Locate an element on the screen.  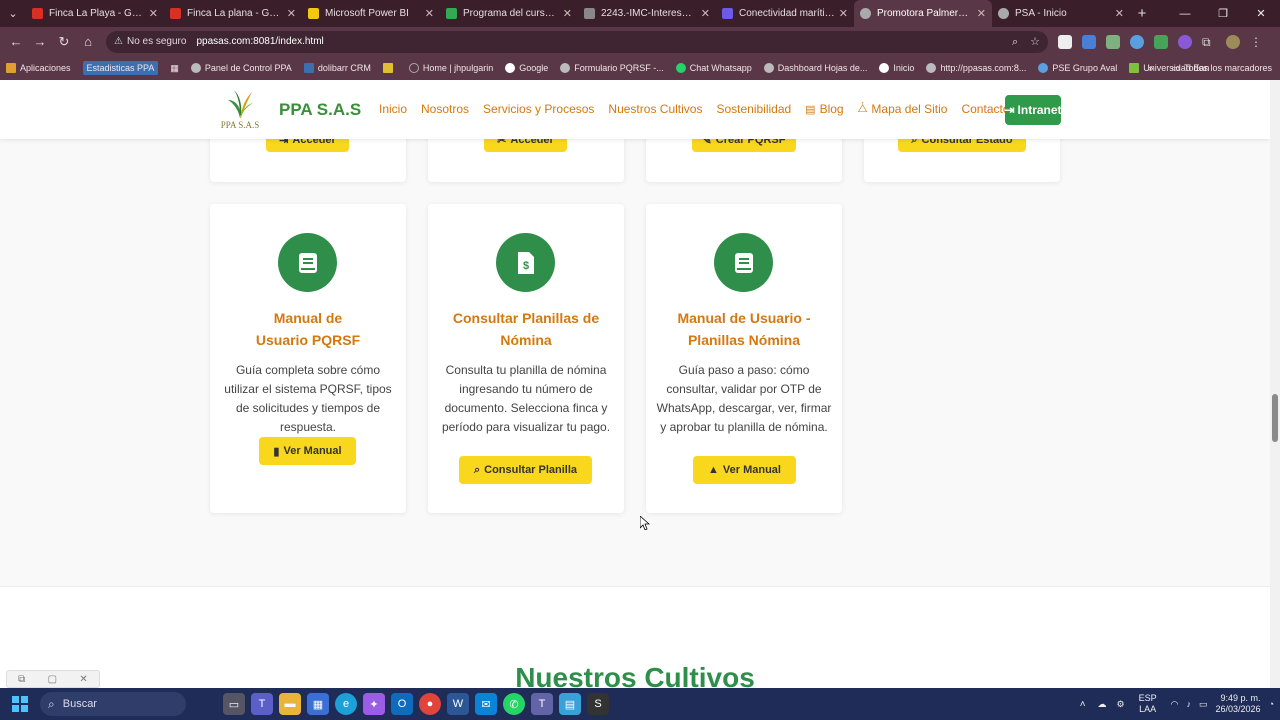
bookmark-whatsapp: Chat Whatsapp is located at coordinates (713, 68).